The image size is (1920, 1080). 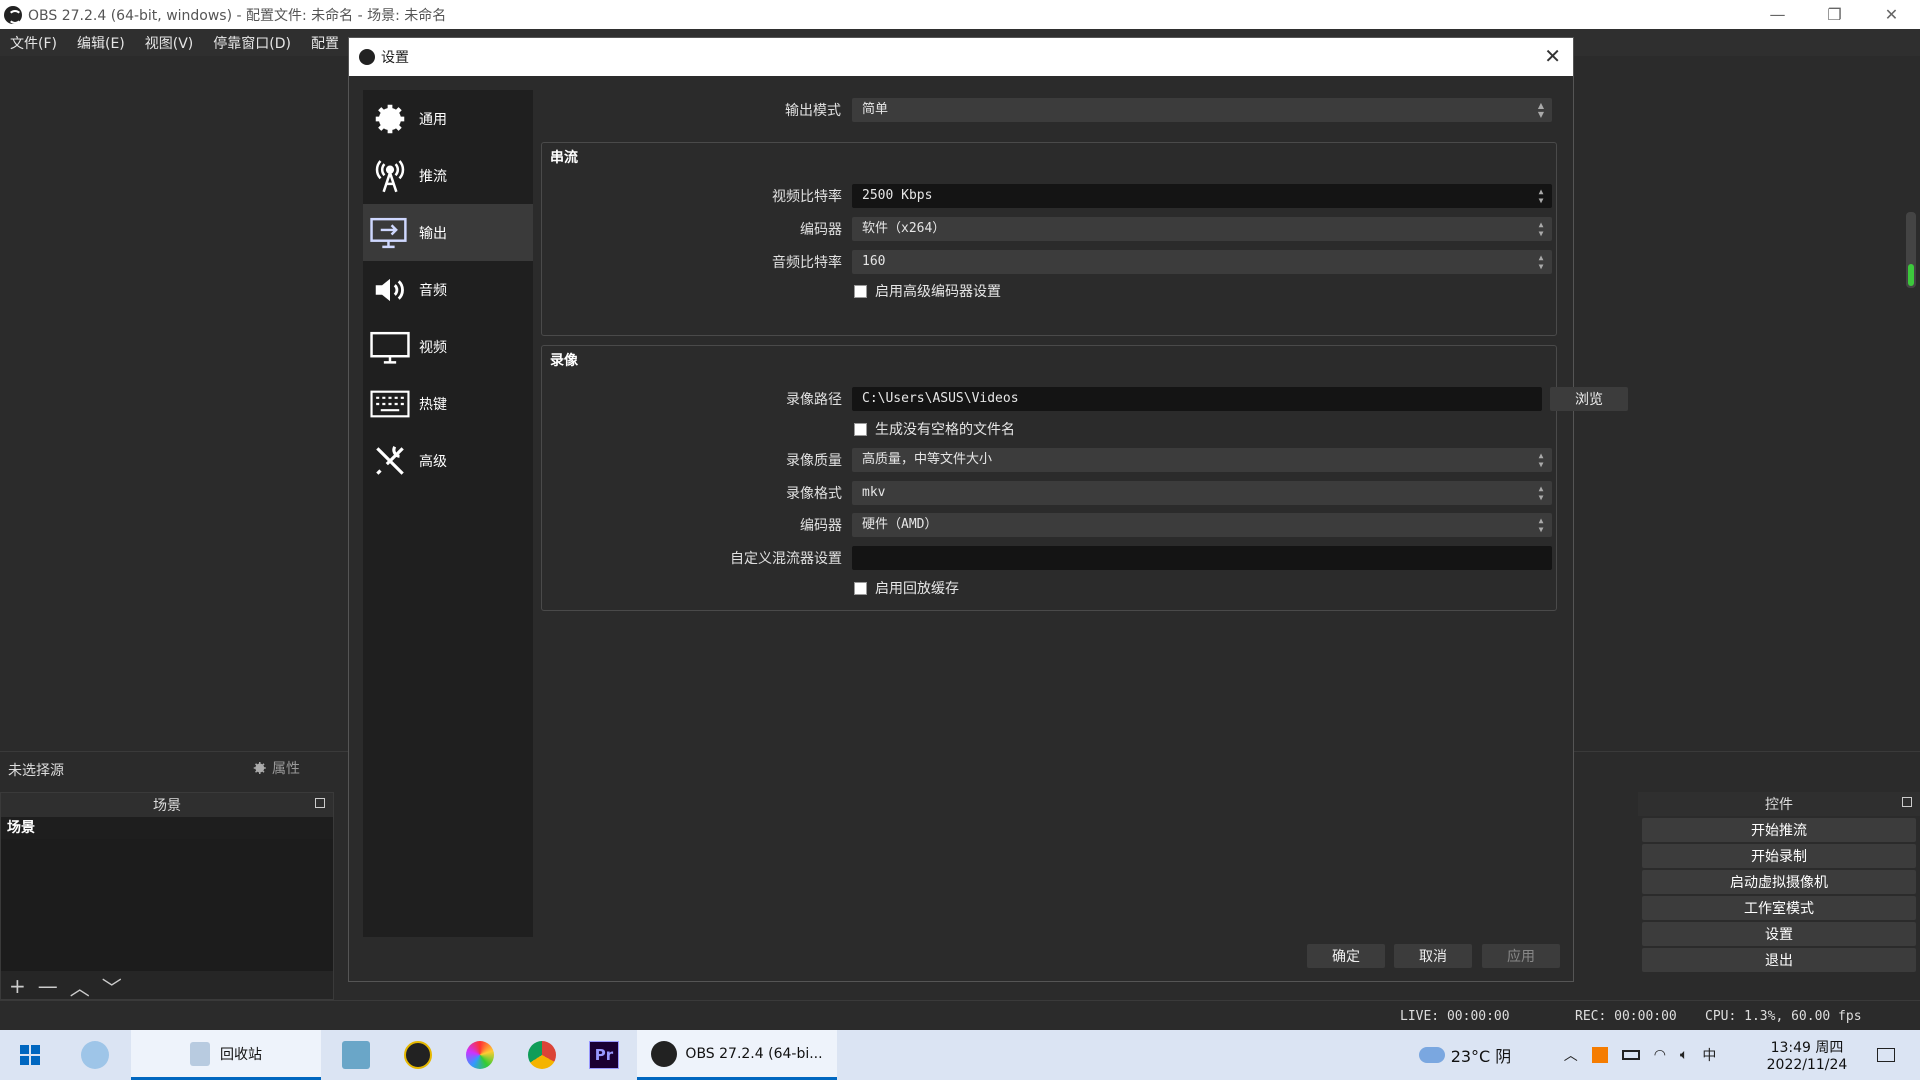 What do you see at coordinates (48, 986) in the screenshot?
I see `remove-scene-icon: —` at bounding box center [48, 986].